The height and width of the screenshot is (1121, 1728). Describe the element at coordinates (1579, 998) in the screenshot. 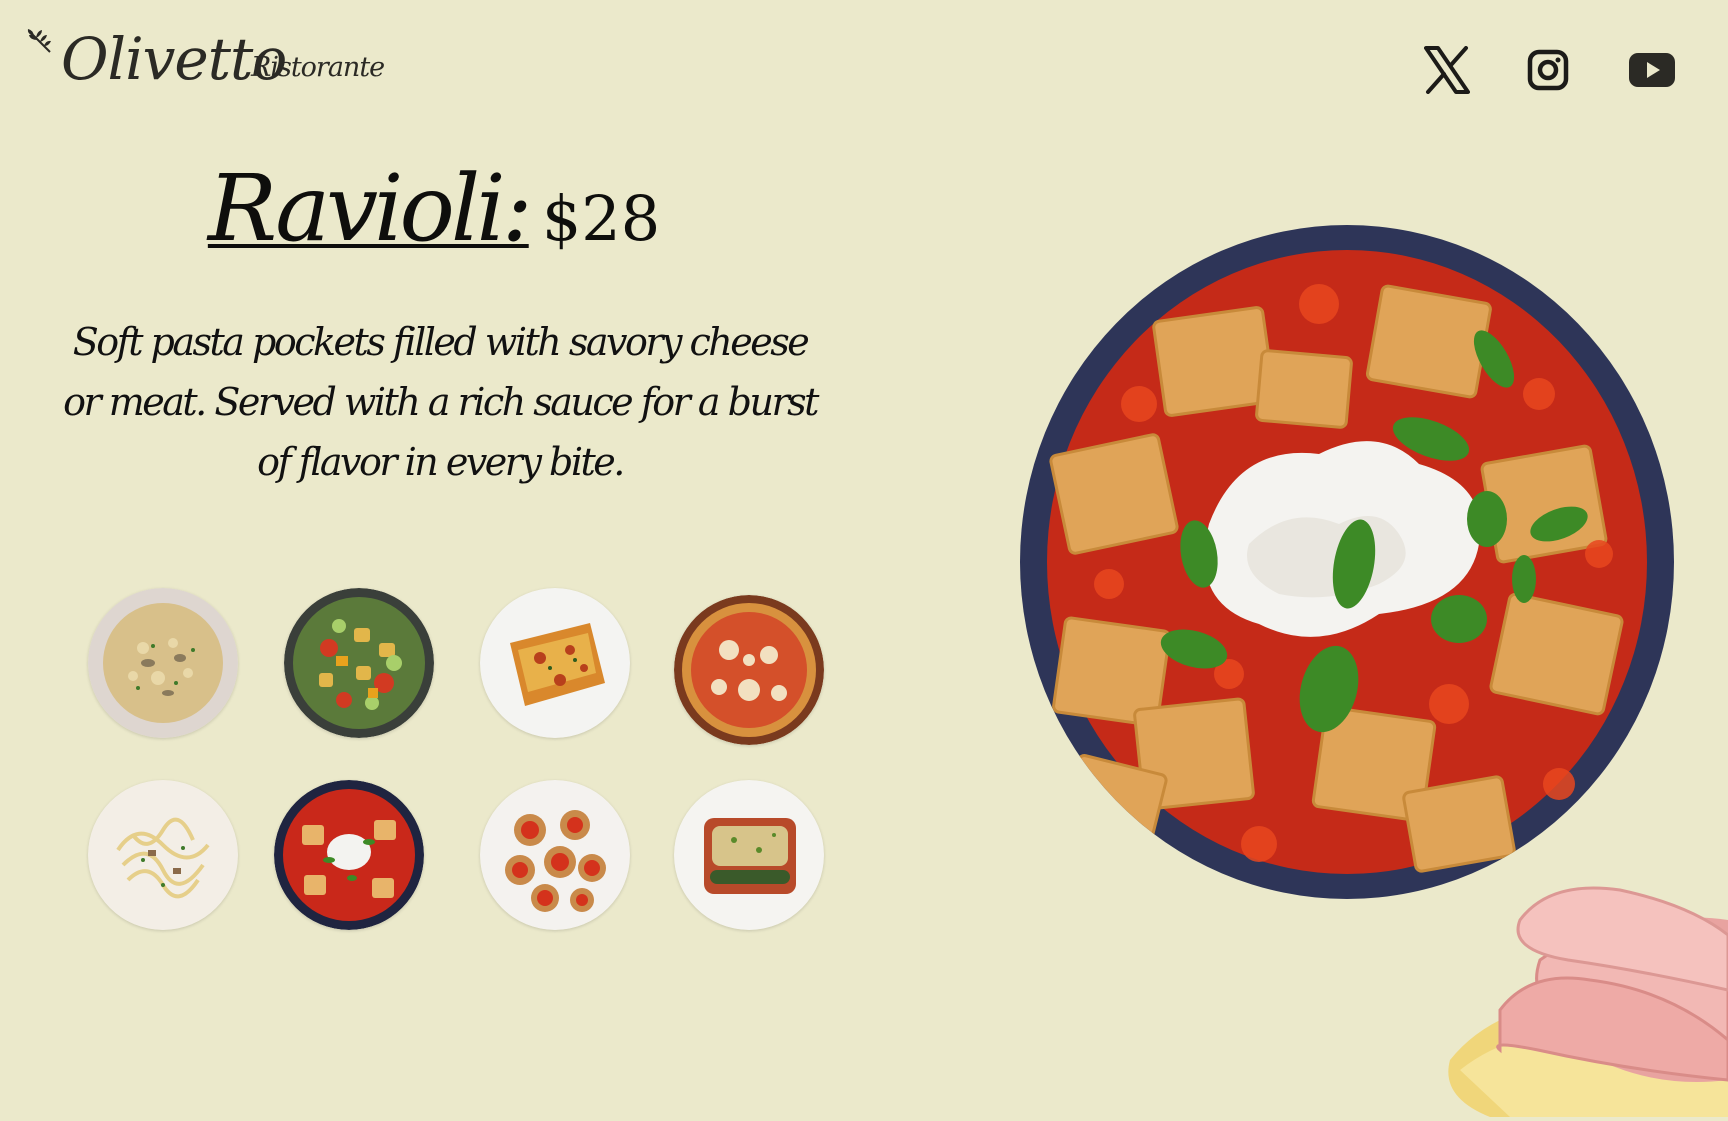

I see `ham-cheese-decoration` at that location.